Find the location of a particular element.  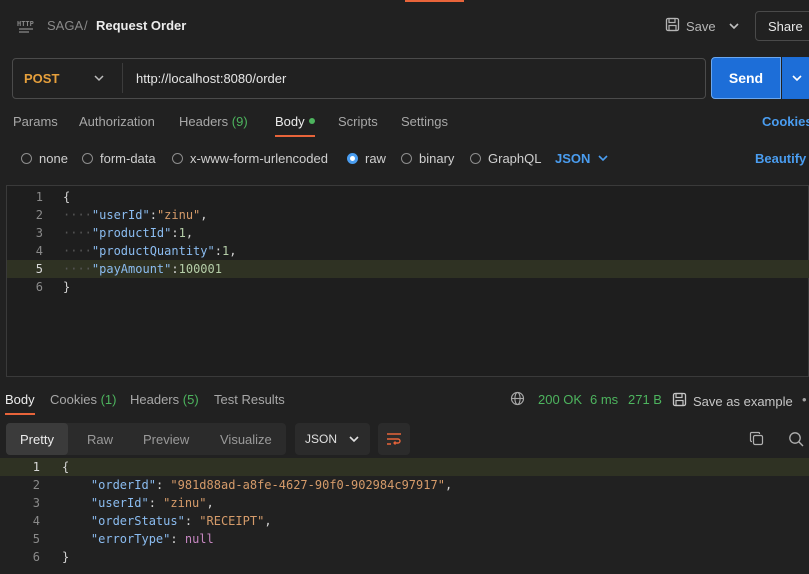

radio-graphql: GraphQL is located at coordinates (505, 158).